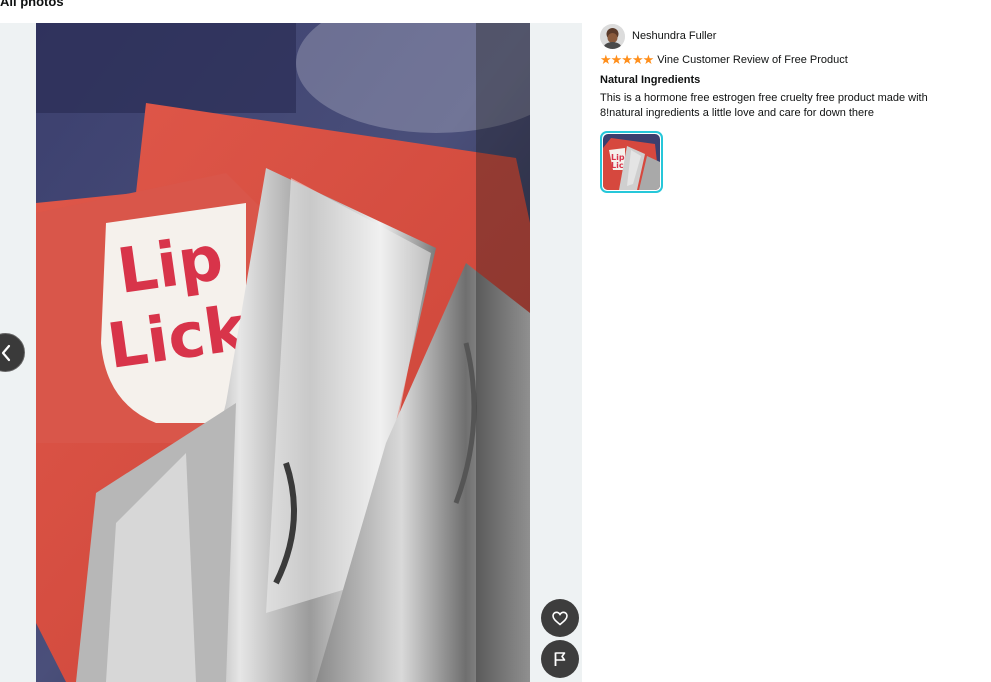 This screenshot has width=991, height=682. What do you see at coordinates (627, 59) in the screenshot?
I see `star-rating: ★★★★★` at bounding box center [627, 59].